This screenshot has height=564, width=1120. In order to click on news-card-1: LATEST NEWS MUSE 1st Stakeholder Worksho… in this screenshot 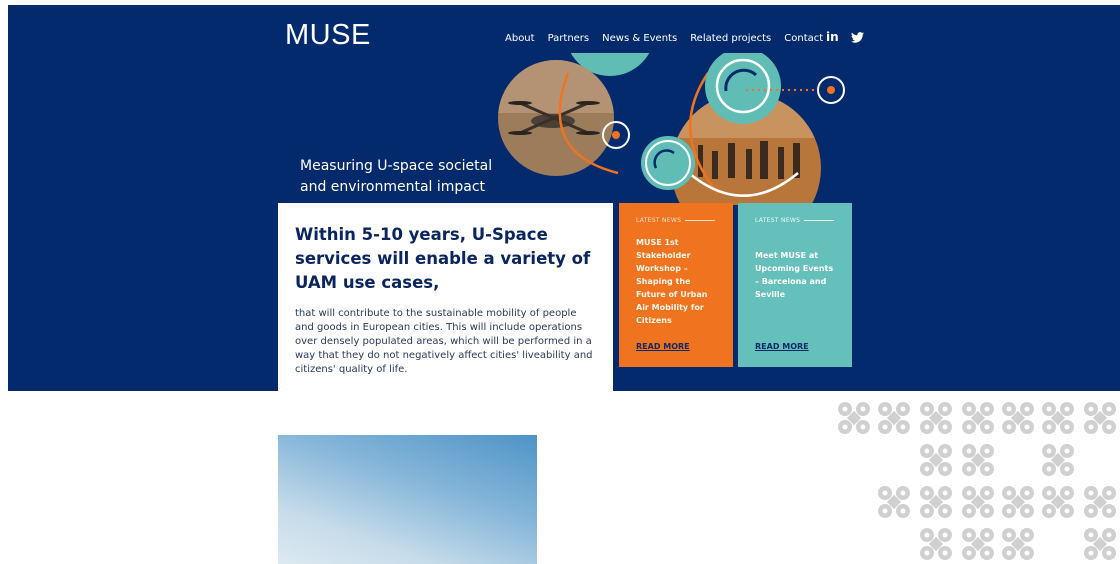, I will do `click(676, 285)`.